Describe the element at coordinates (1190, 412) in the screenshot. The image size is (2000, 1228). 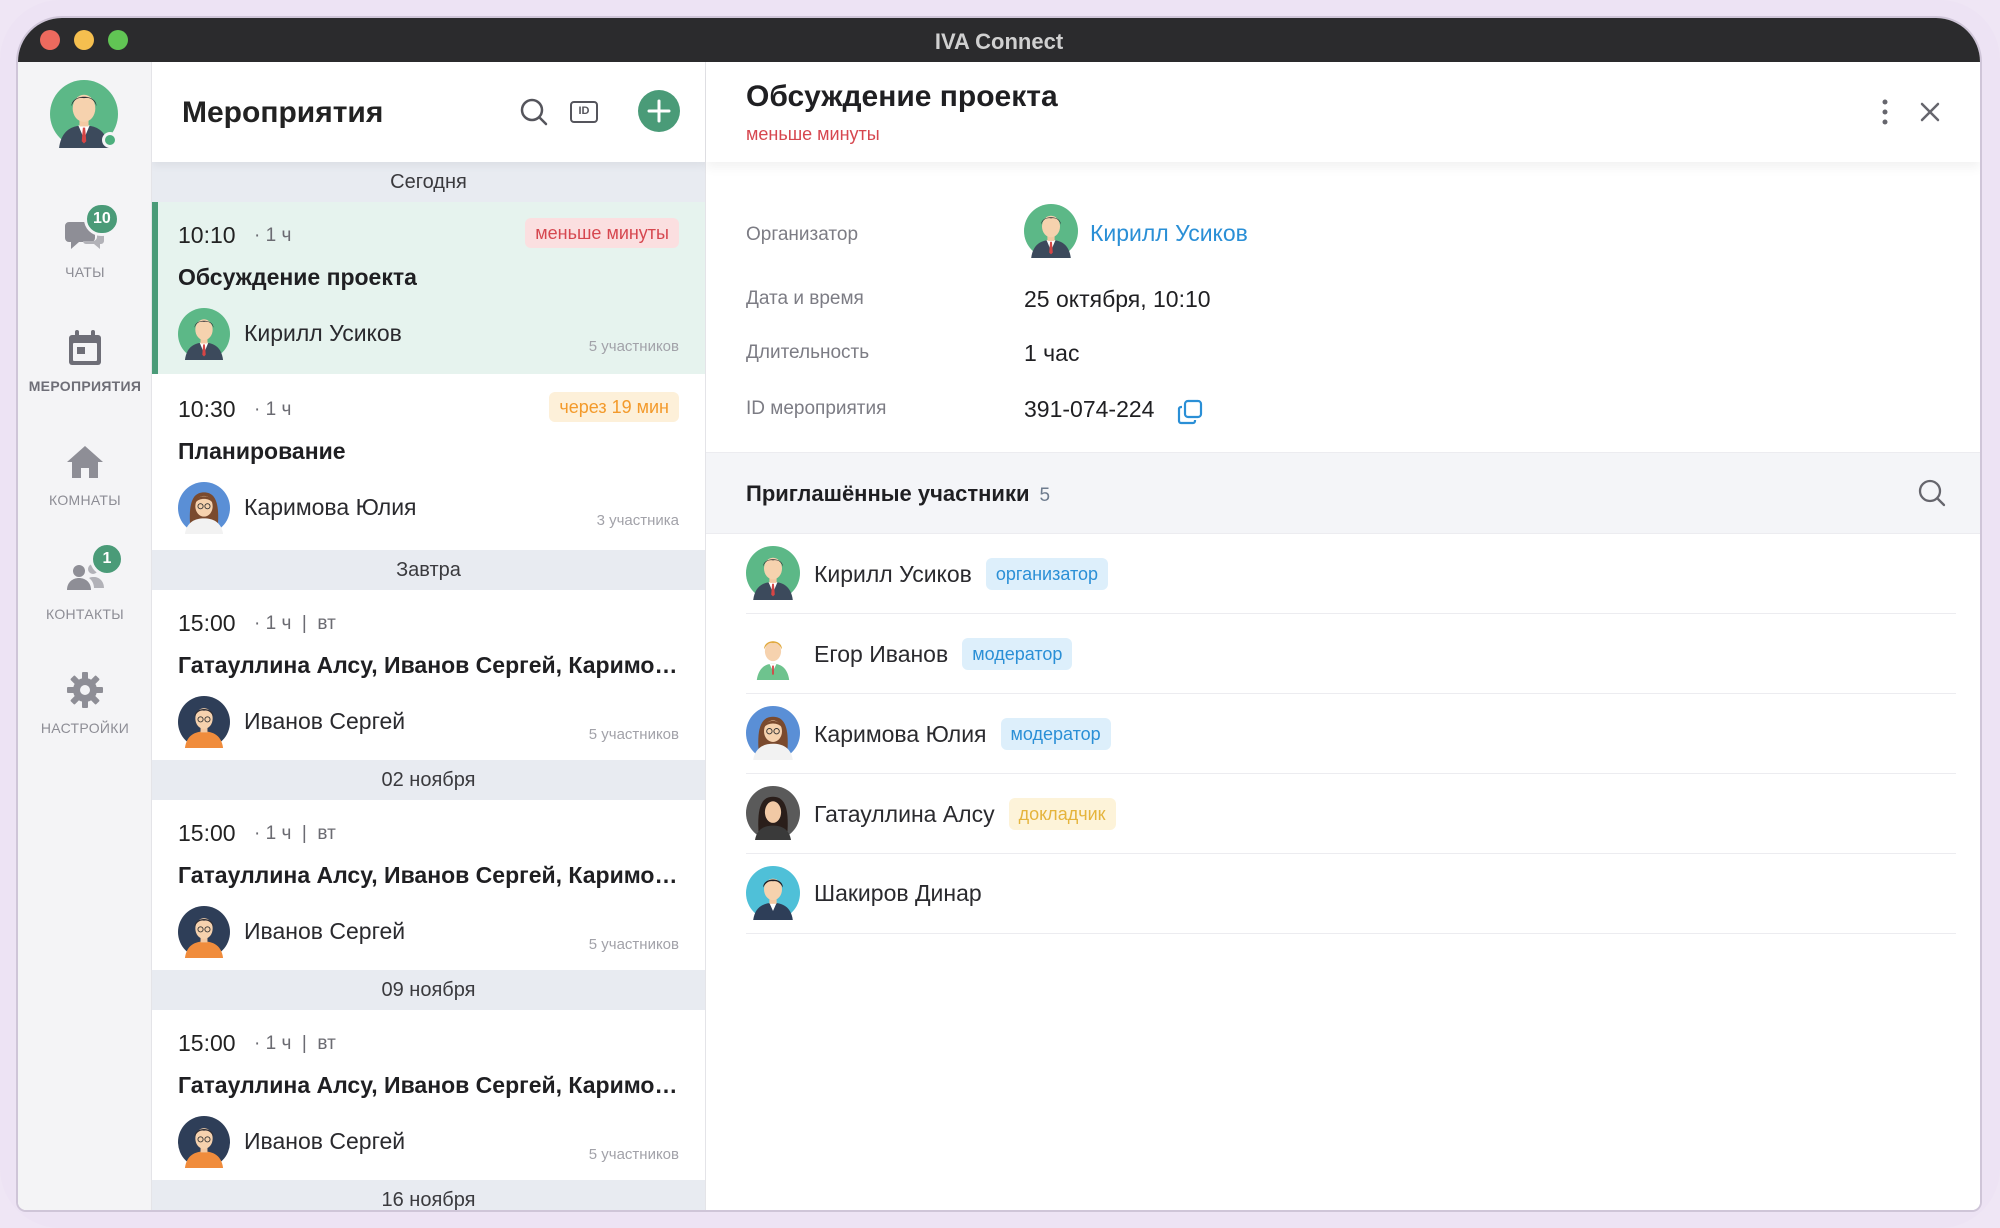
I see `copy-icon` at that location.